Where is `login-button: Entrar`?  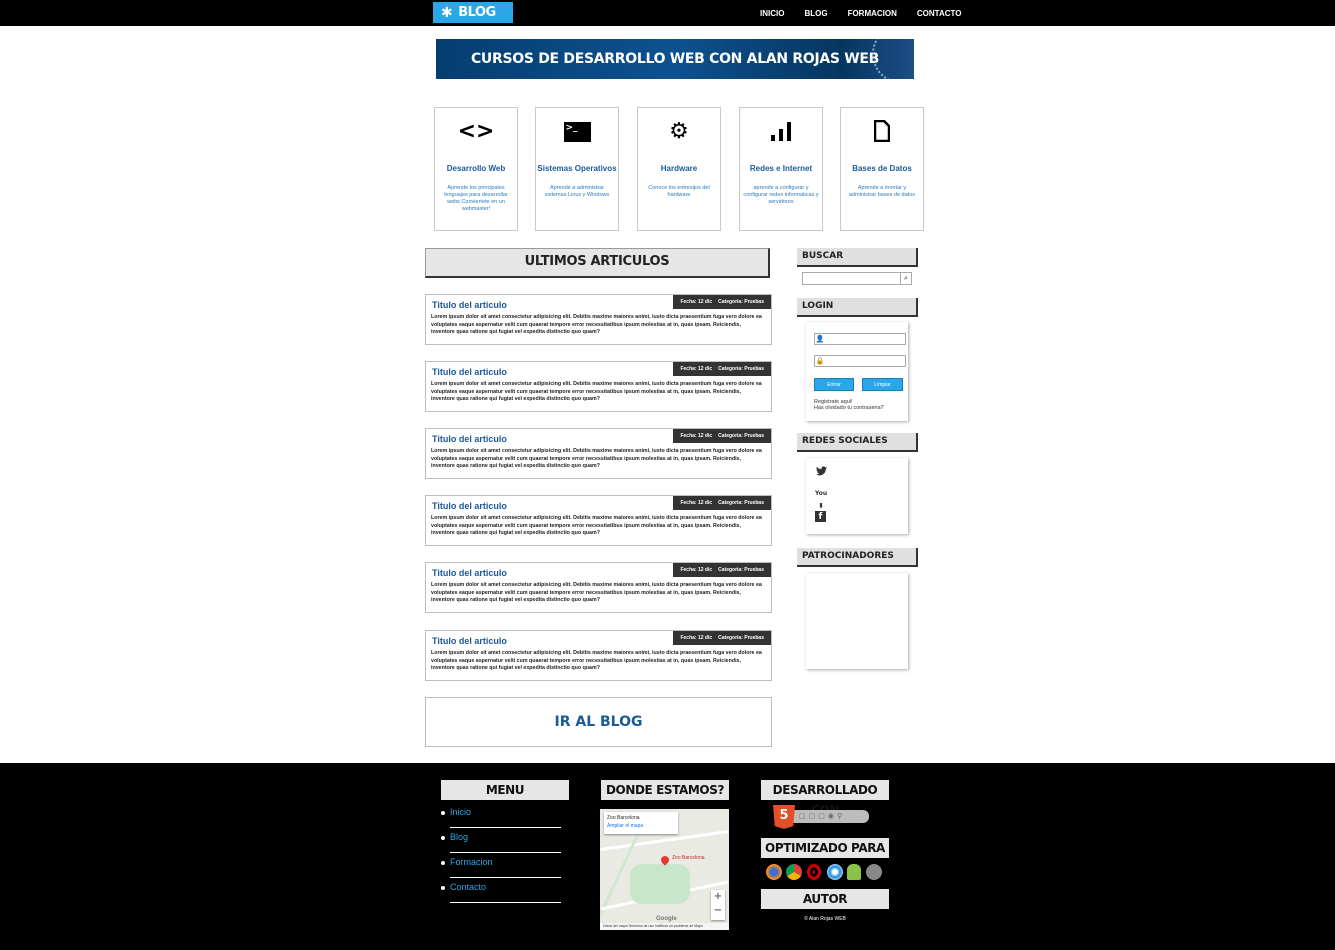 login-button: Entrar is located at coordinates (834, 384).